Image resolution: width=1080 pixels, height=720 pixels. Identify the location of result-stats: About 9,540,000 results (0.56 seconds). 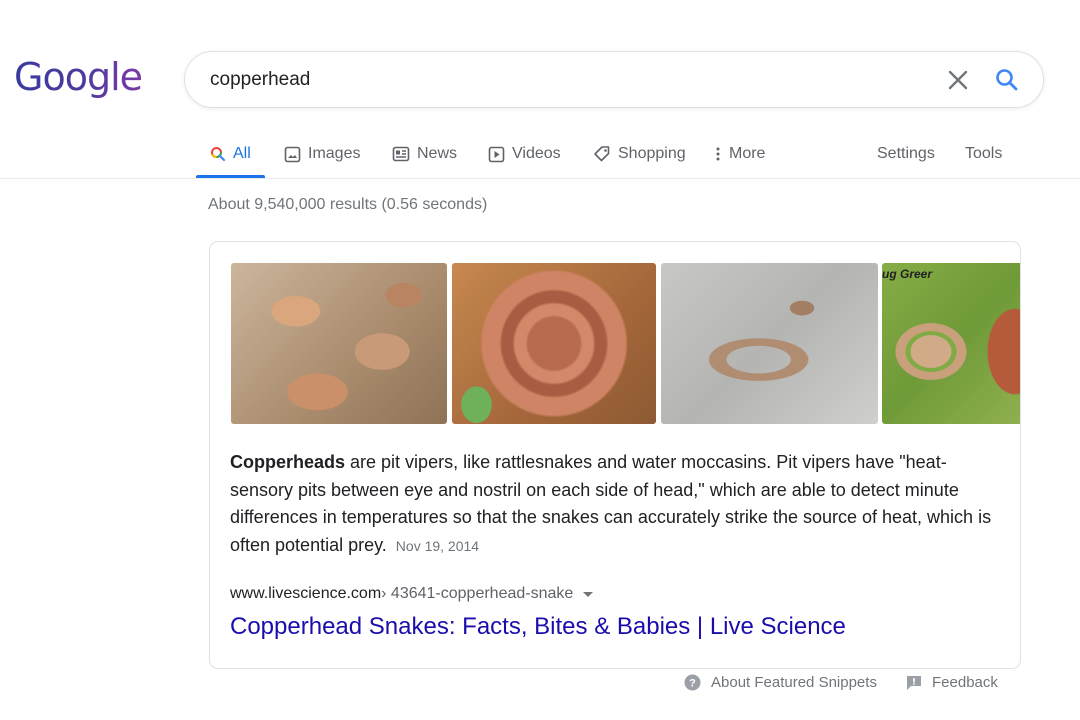
(348, 204).